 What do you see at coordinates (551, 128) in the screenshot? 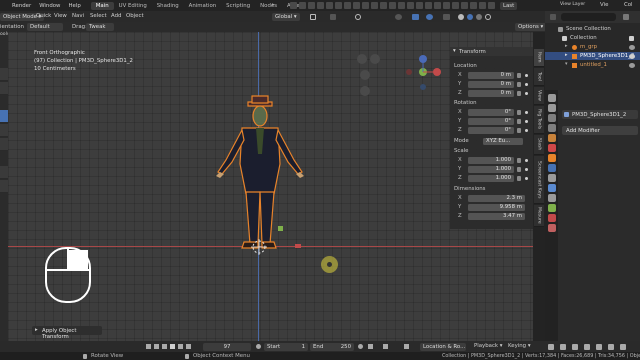
I see `view-layer-tab-icon` at bounding box center [551, 128].